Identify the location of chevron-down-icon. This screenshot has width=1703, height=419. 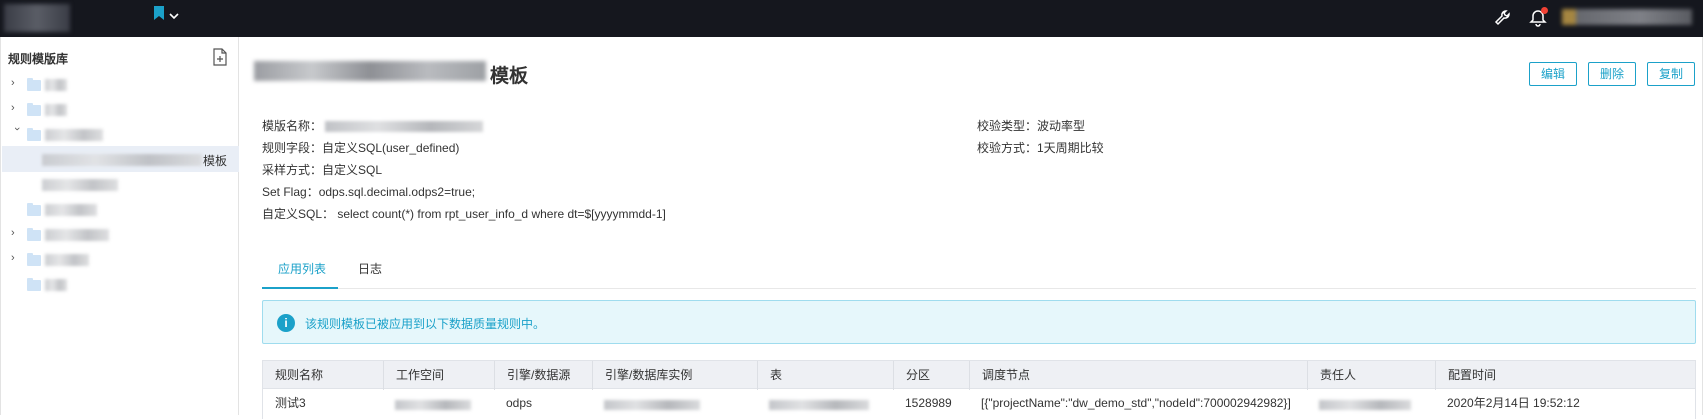
(174, 16).